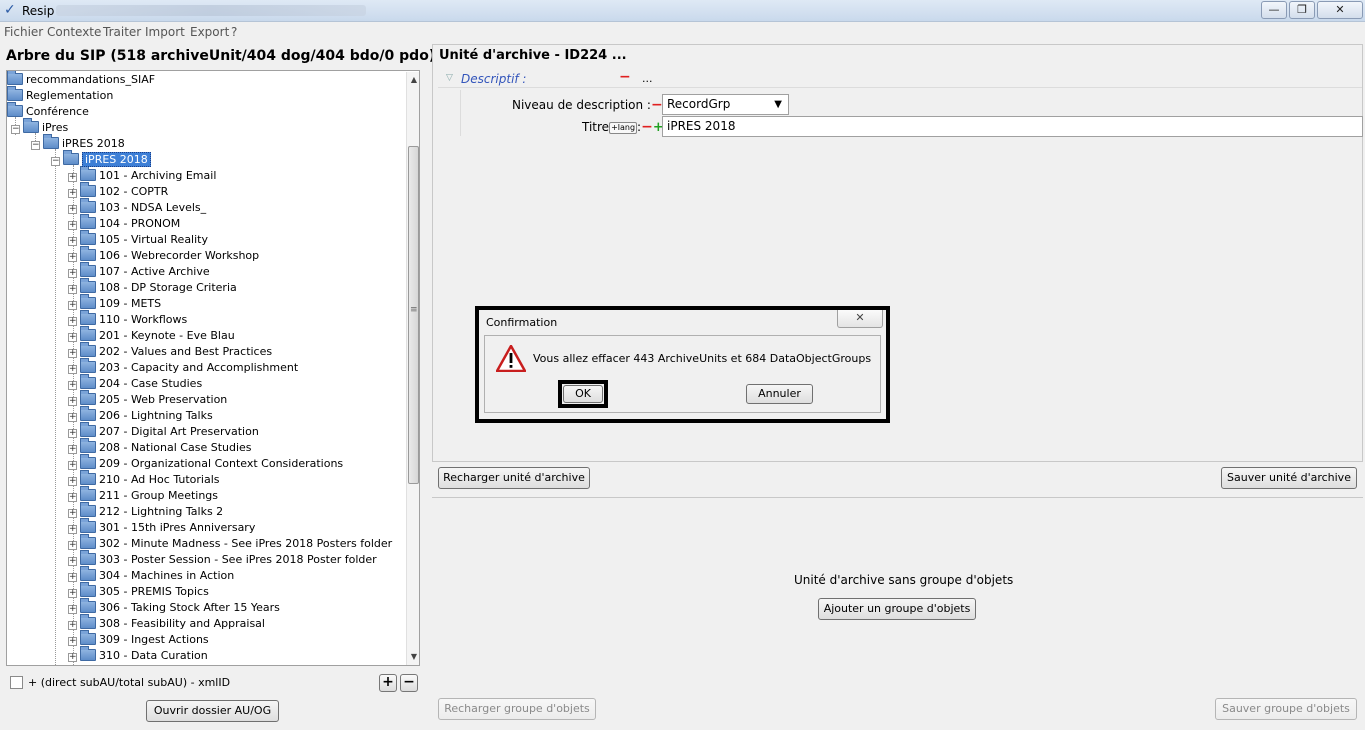 This screenshot has width=1365, height=730. Describe the element at coordinates (124, 223) in the screenshot. I see `tree-node: +104 - PRONOM` at that location.